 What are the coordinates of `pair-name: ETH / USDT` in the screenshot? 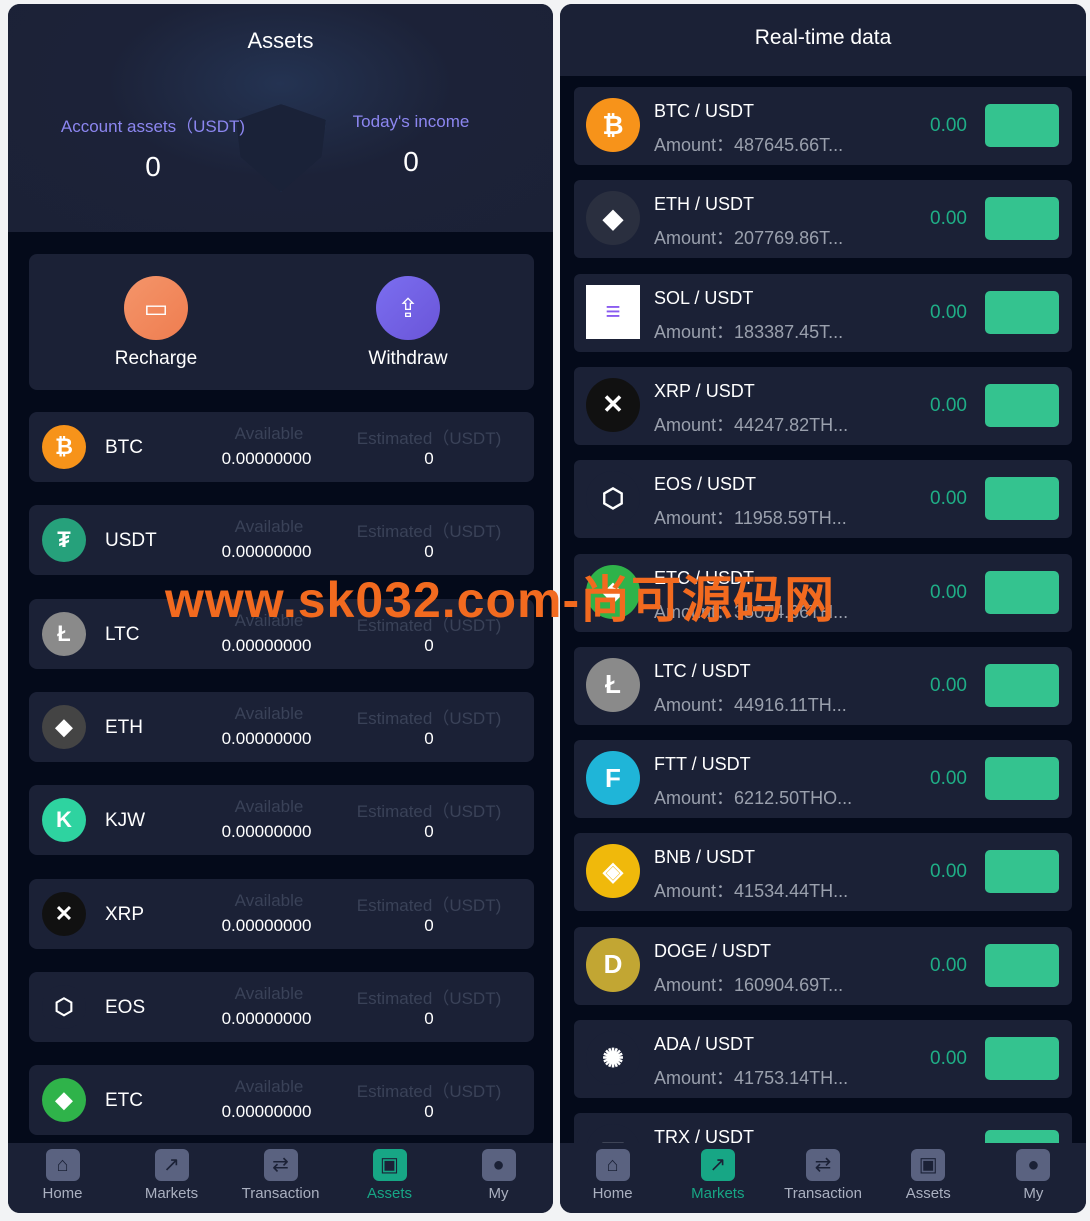 It's located at (704, 204).